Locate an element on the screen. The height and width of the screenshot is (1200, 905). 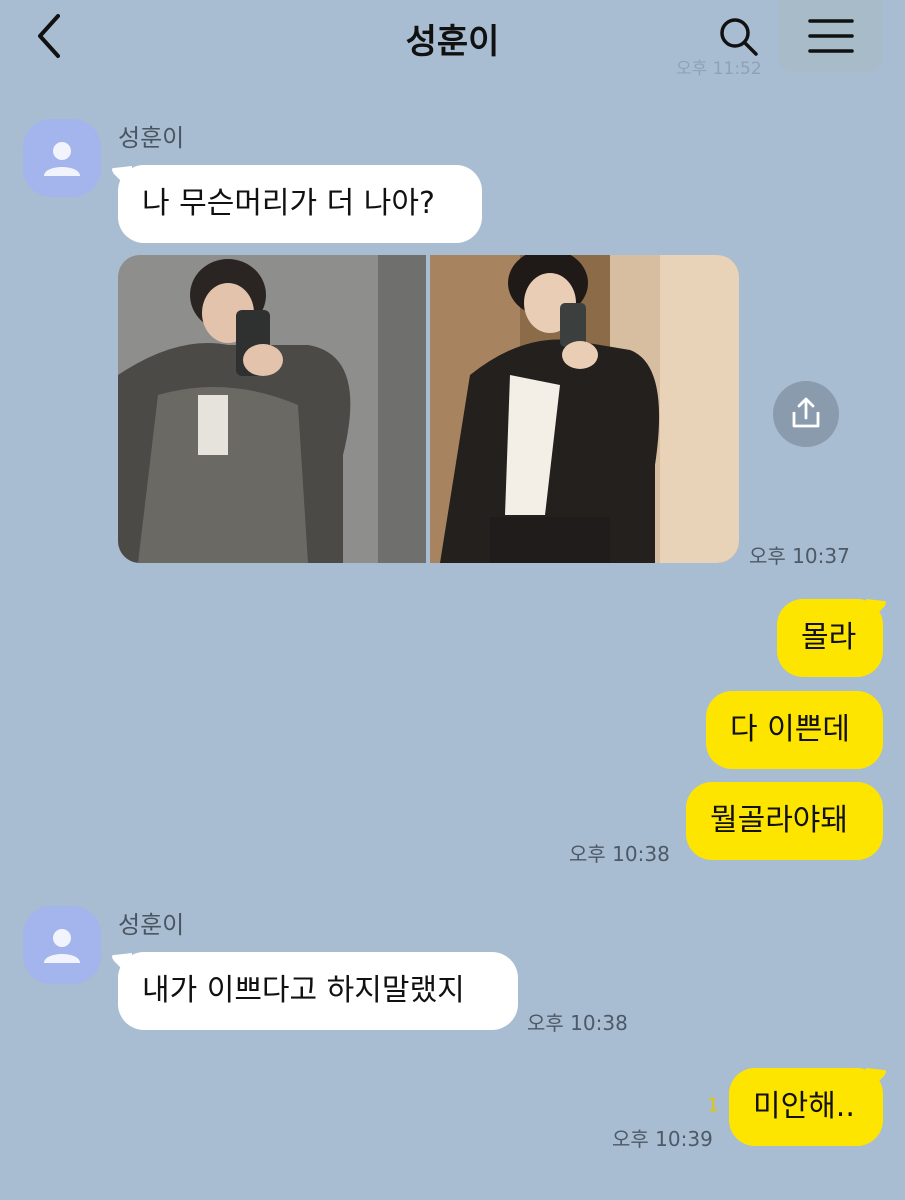
message-bubble: 미안해.. is located at coordinates (806, 1107).